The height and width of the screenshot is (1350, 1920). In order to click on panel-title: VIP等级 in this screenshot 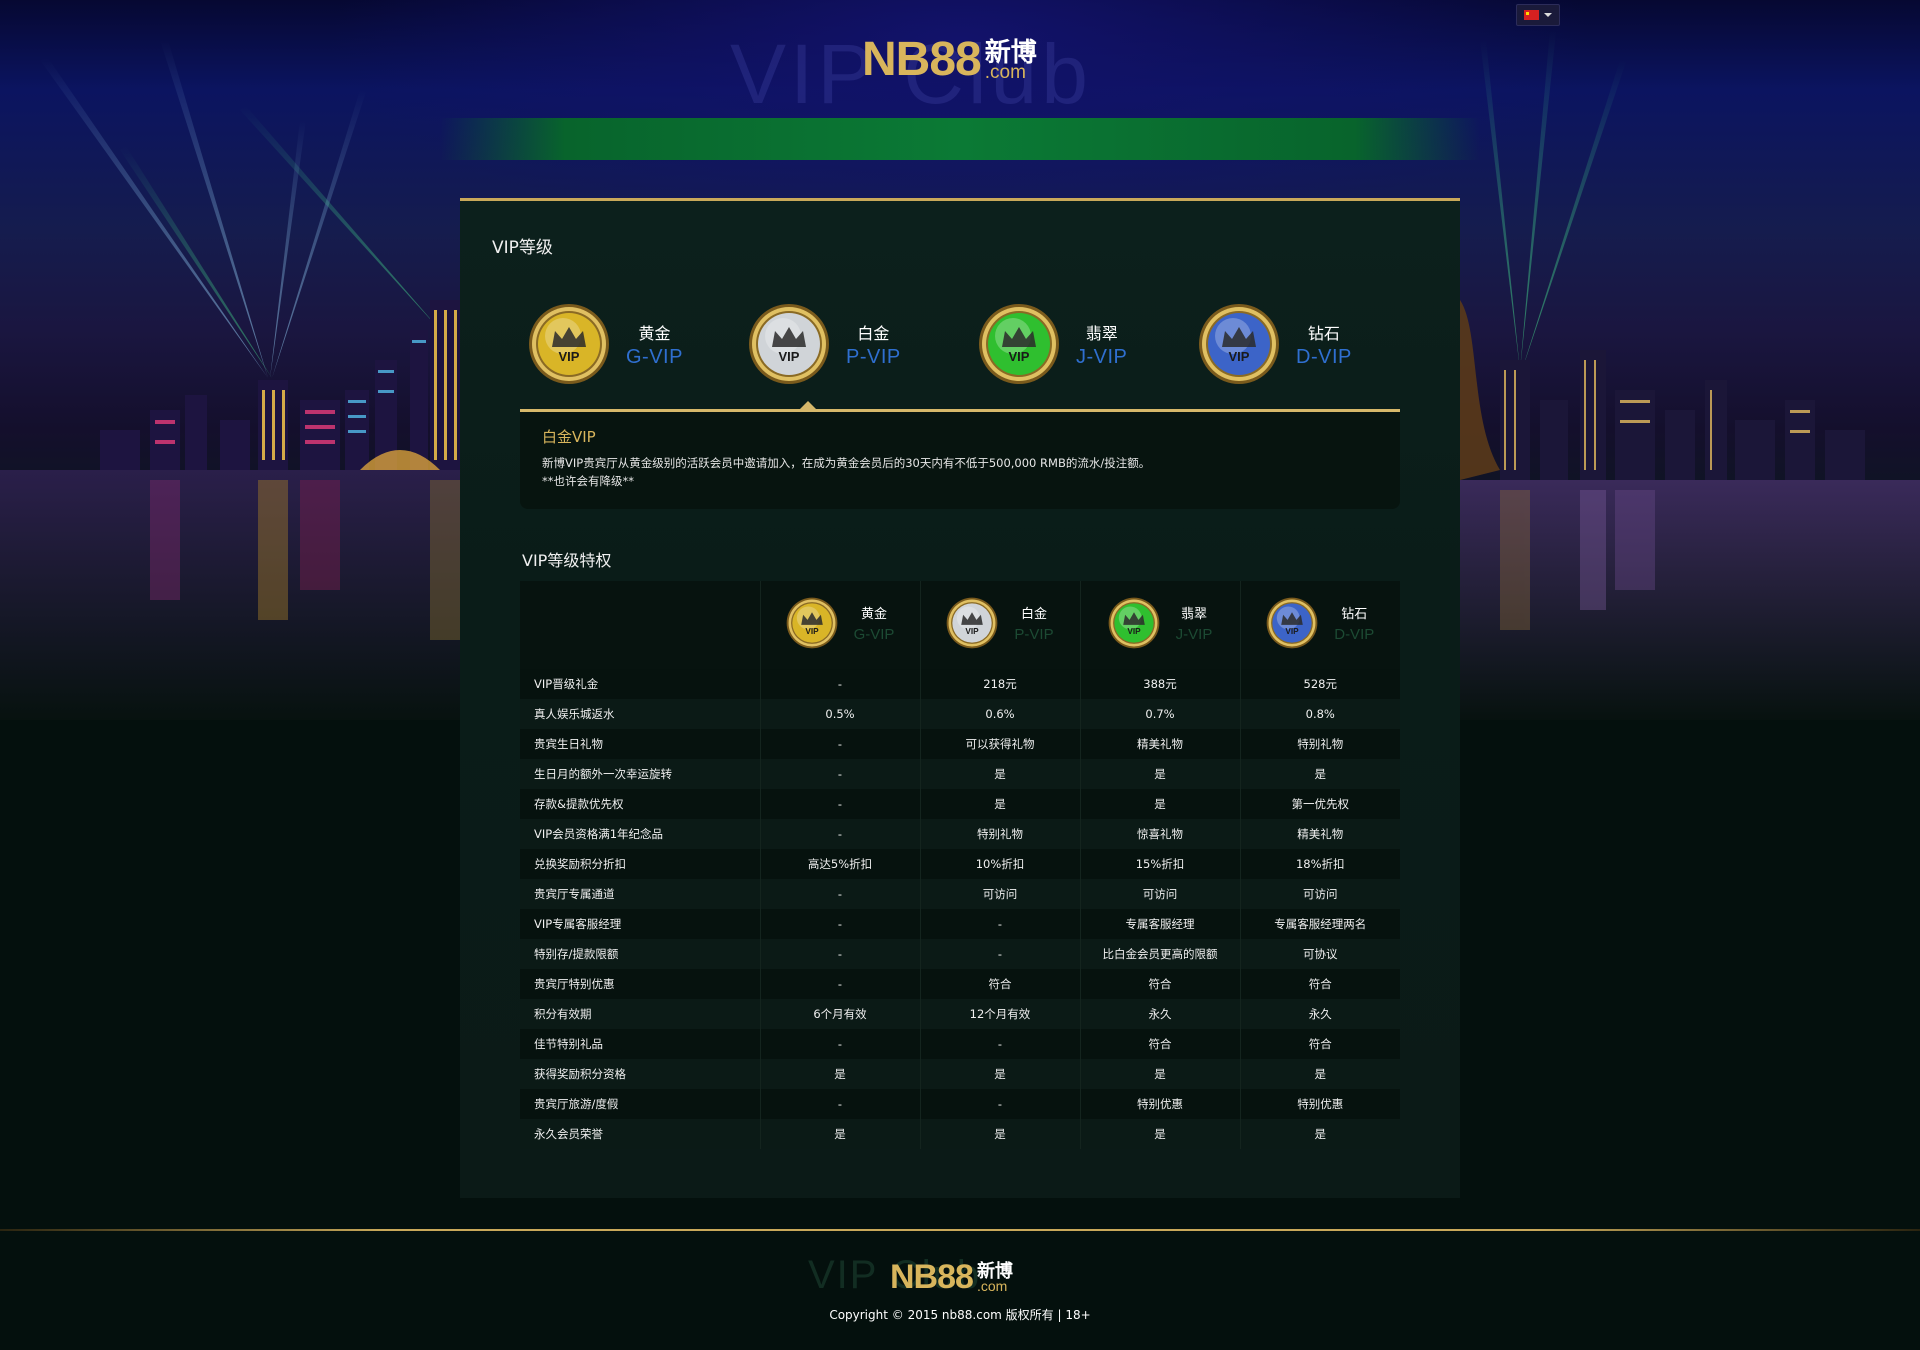, I will do `click(522, 248)`.